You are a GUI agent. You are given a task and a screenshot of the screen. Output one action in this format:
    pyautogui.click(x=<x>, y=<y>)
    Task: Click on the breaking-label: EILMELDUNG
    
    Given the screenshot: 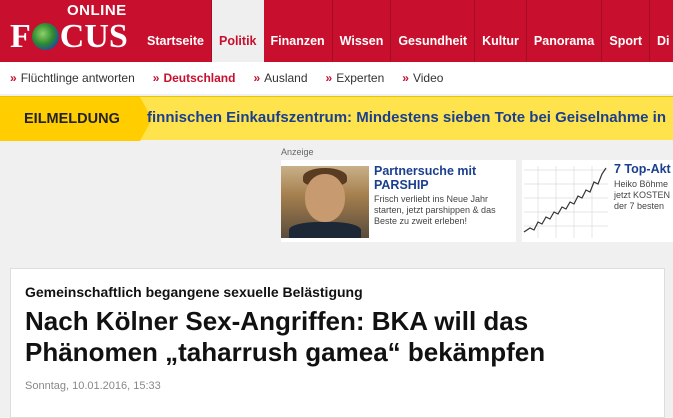 What is the action you would take?
    pyautogui.click(x=76, y=119)
    